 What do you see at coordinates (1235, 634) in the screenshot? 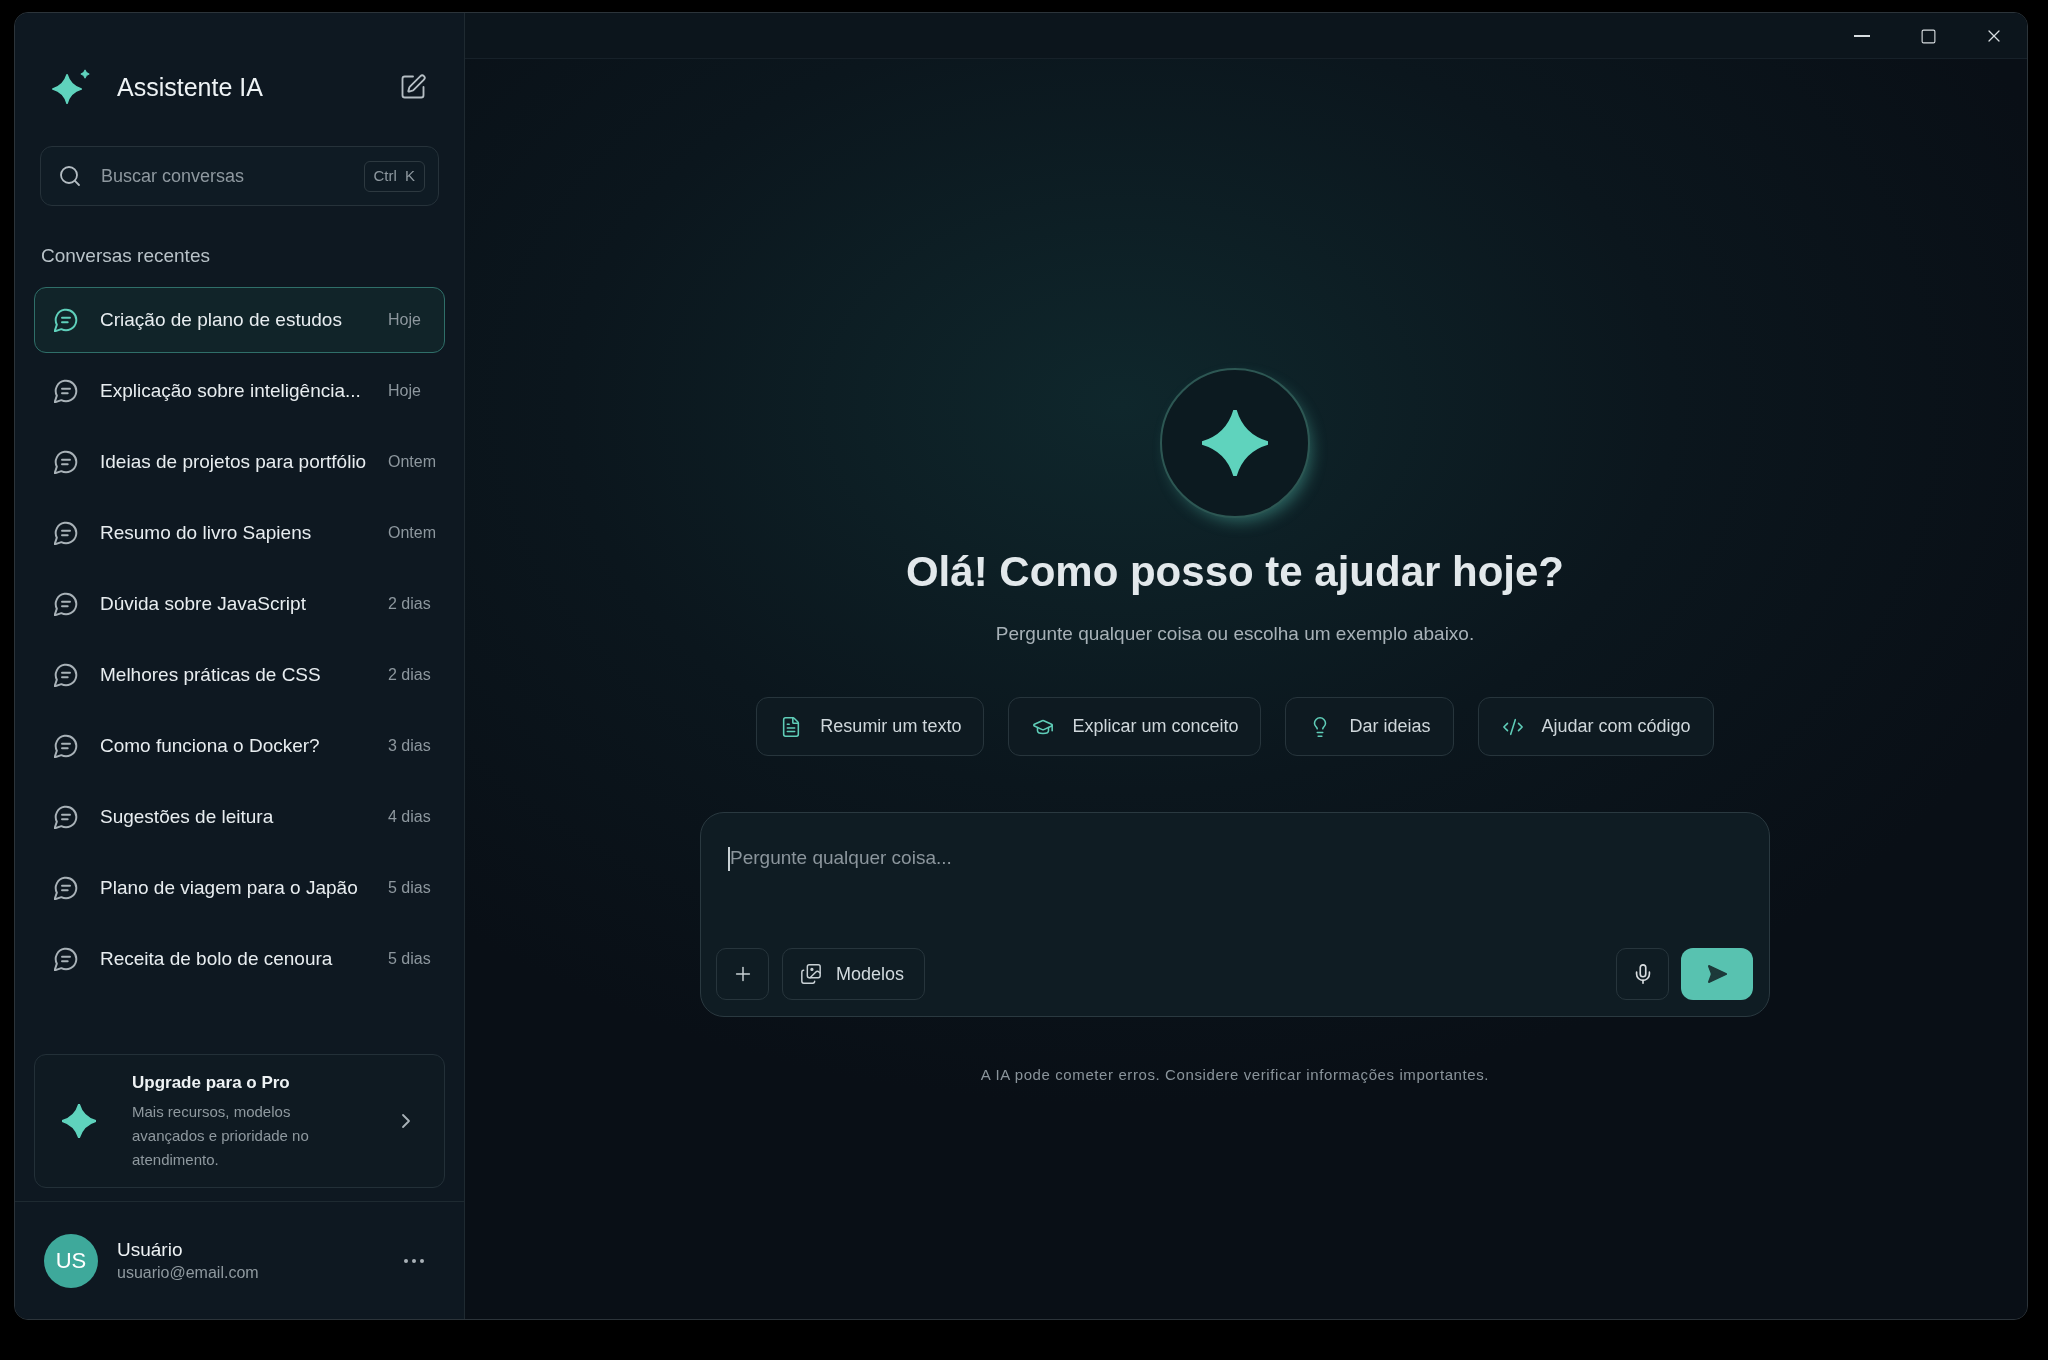
I see `welcome-subtitle: Pergunte qualquer coisa ou escolha um exemplo abaixo.` at bounding box center [1235, 634].